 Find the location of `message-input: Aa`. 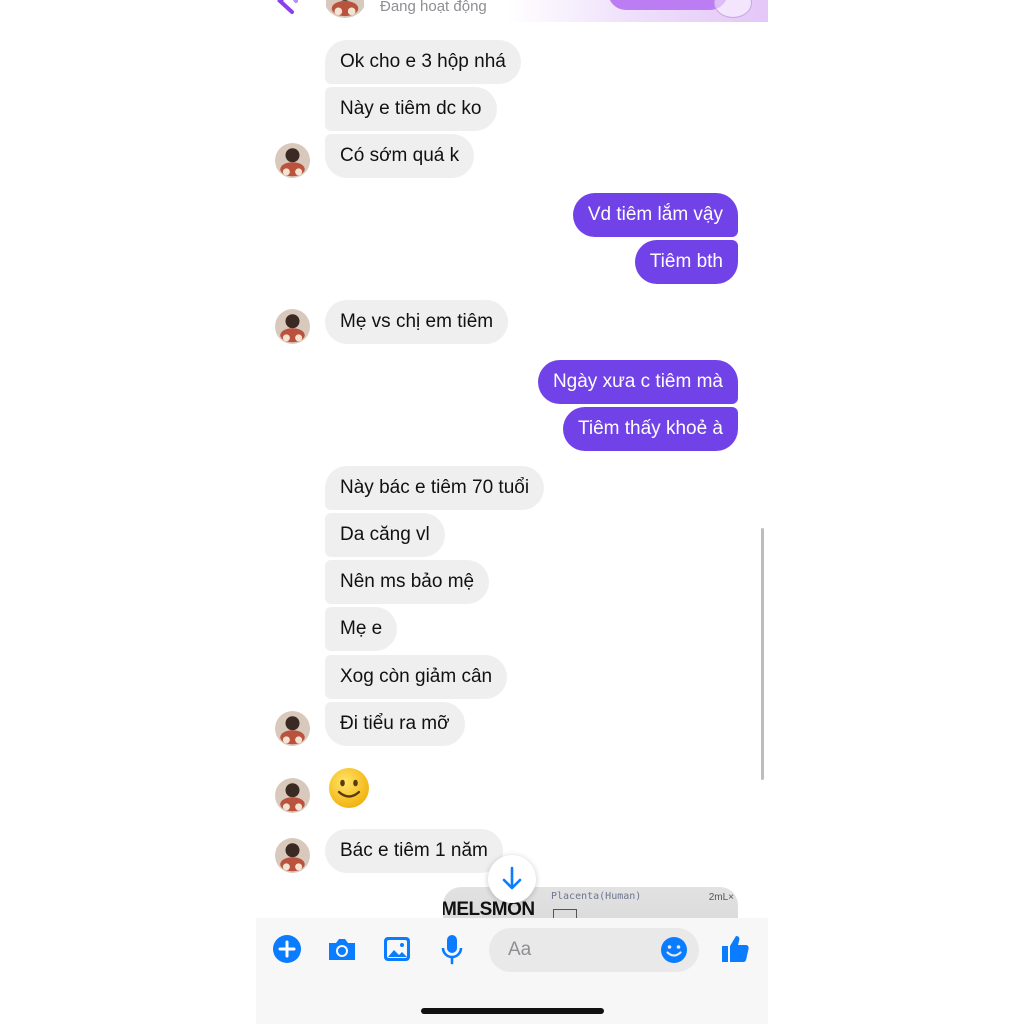

message-input: Aa is located at coordinates (594, 950).